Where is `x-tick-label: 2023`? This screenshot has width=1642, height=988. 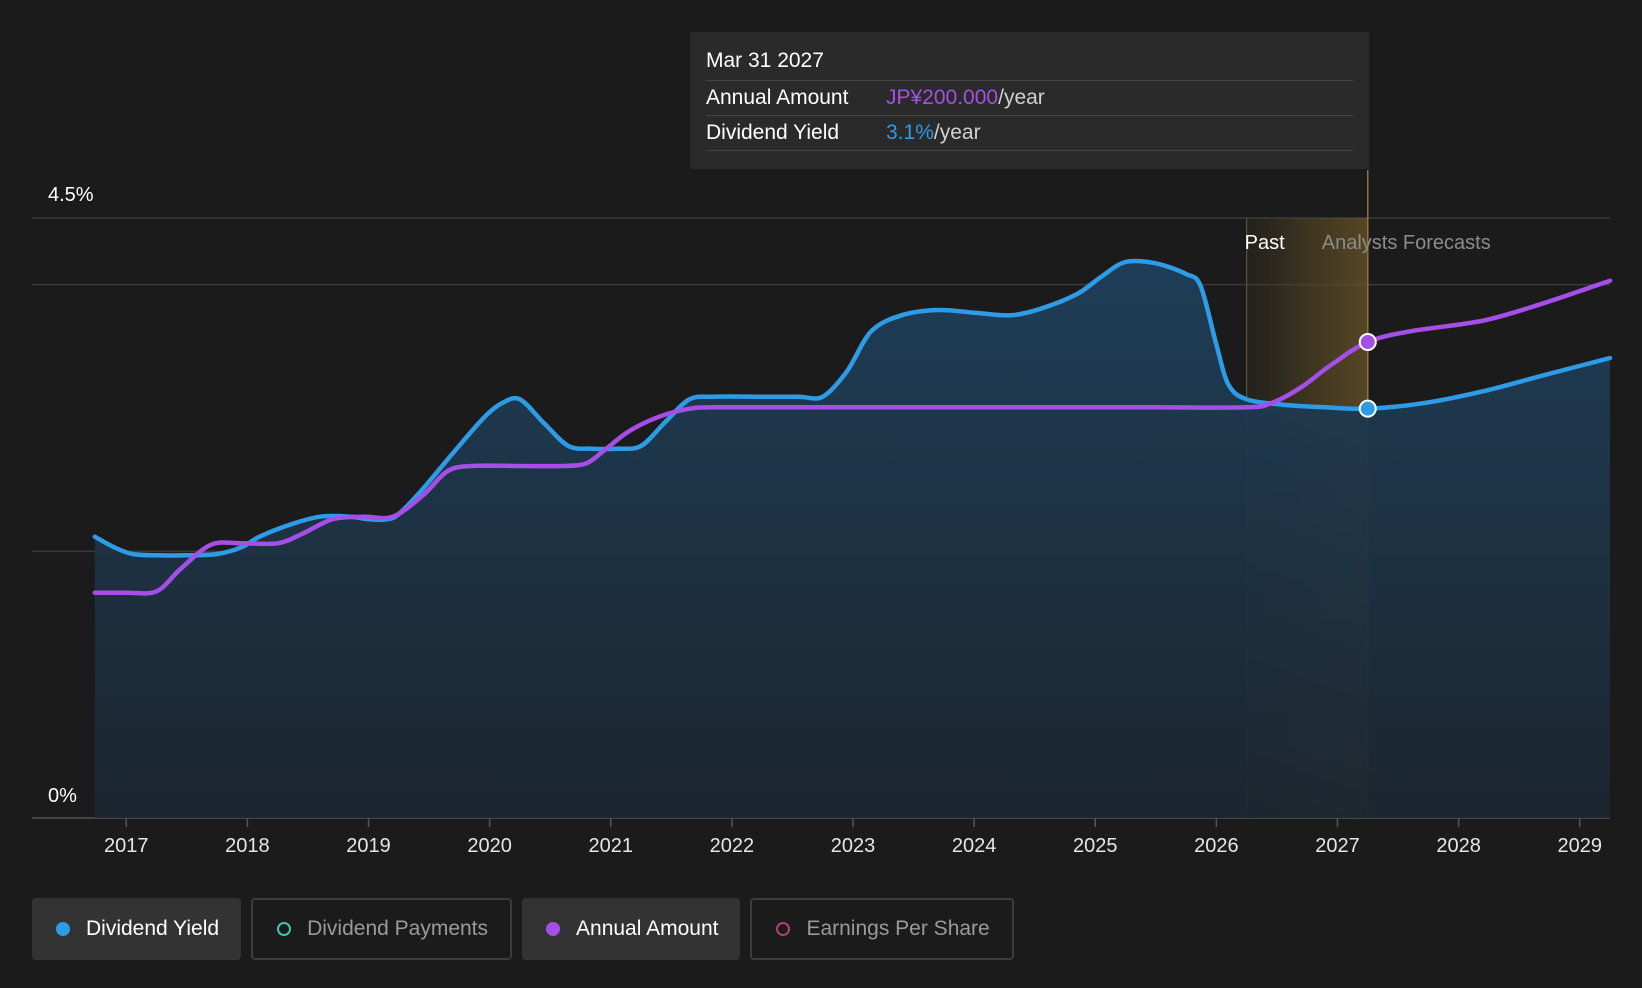 x-tick-label: 2023 is located at coordinates (853, 846).